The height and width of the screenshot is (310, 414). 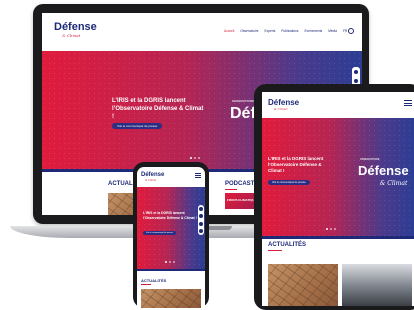 What do you see at coordinates (171, 270) in the screenshot?
I see `phone-hero-bar` at bounding box center [171, 270].